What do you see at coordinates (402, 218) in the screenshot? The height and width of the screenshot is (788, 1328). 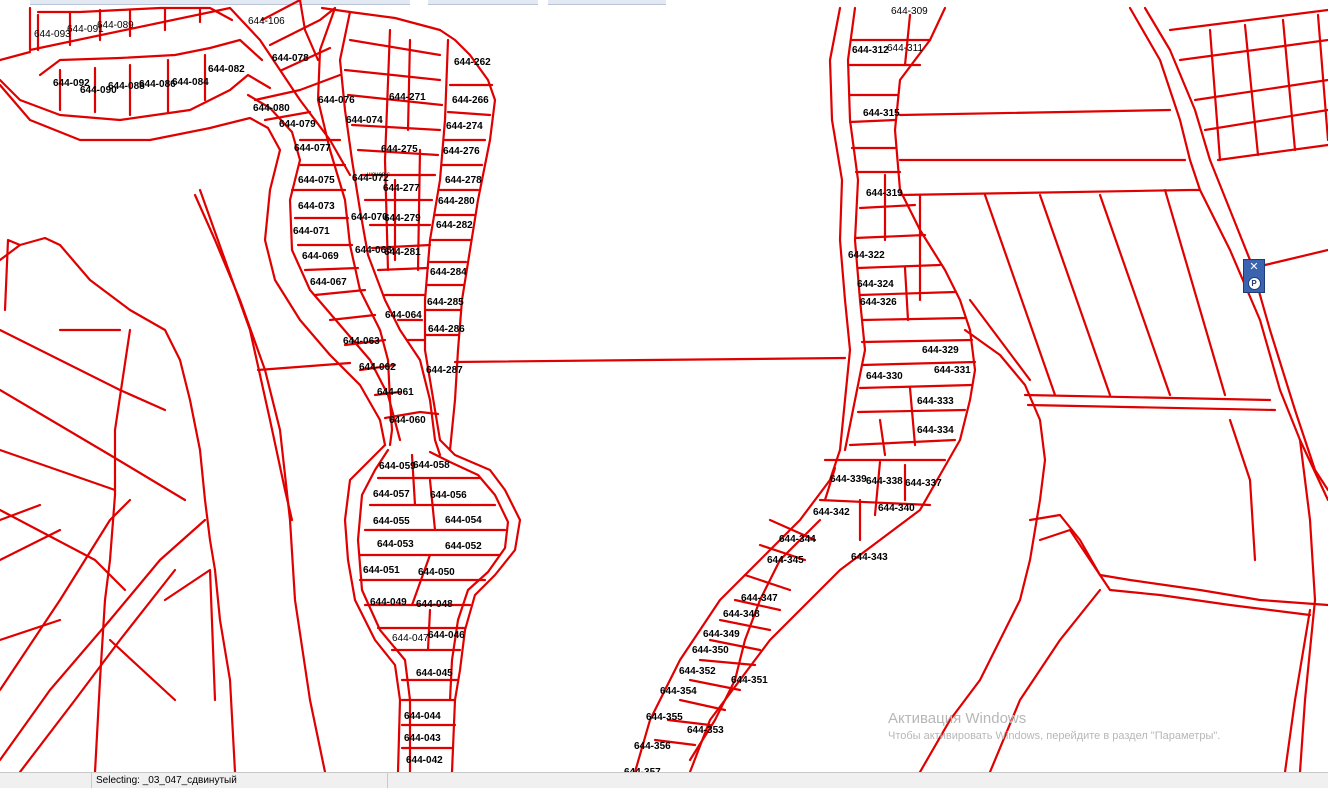 I see `parcel-label: 644-279` at bounding box center [402, 218].